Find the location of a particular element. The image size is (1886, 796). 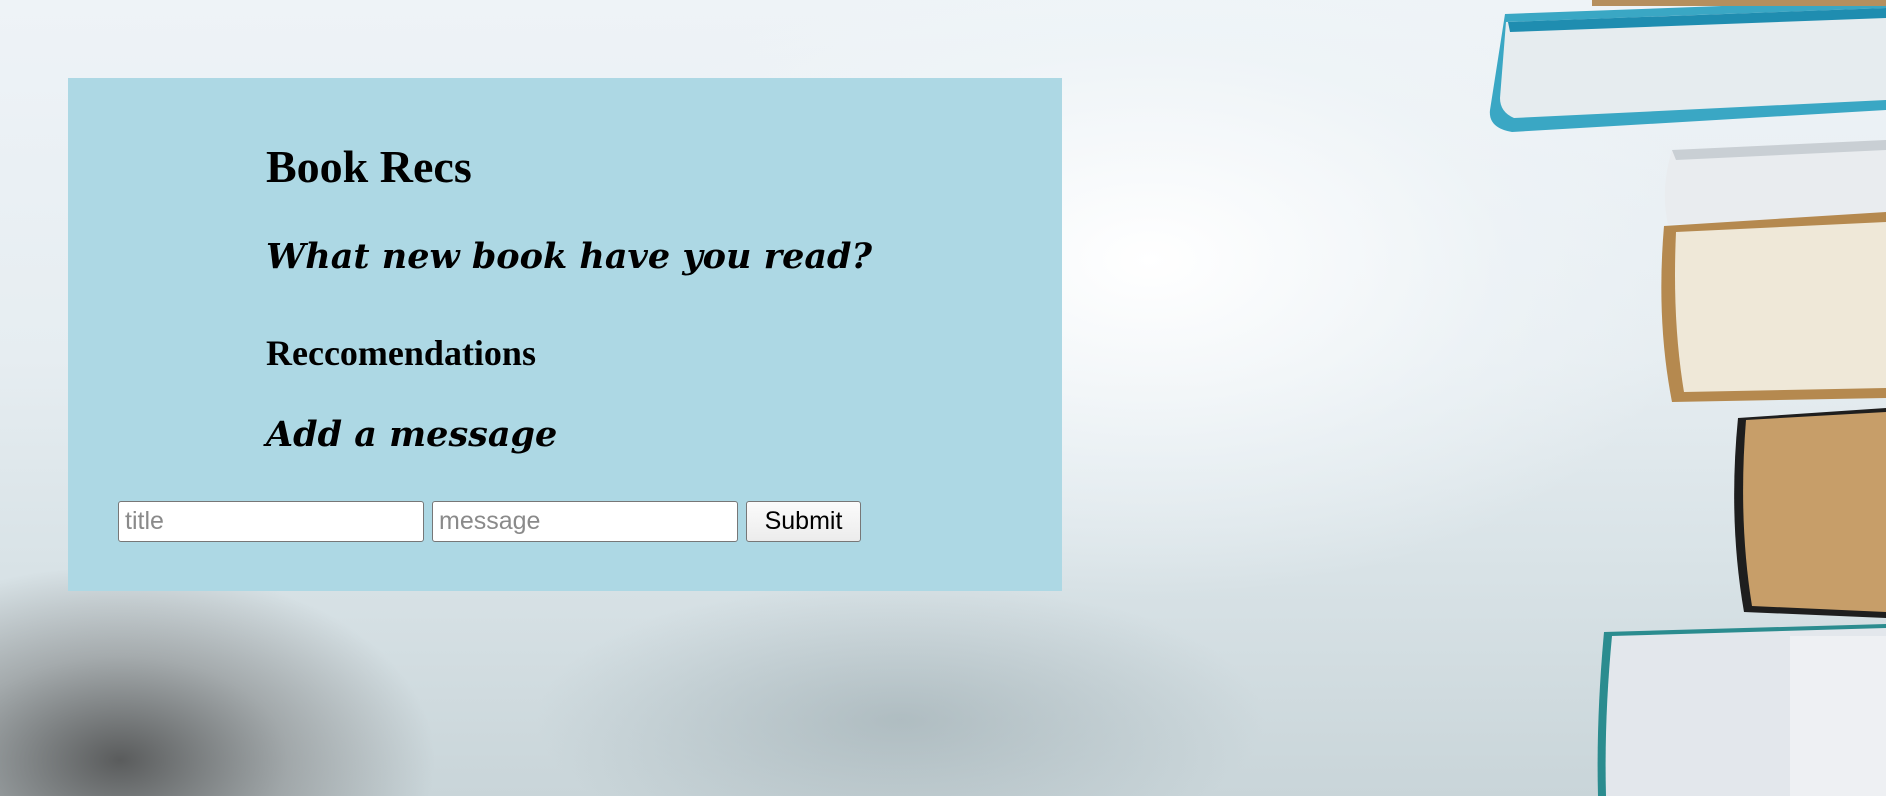

add-message-heading: Add a message is located at coordinates (412, 434).